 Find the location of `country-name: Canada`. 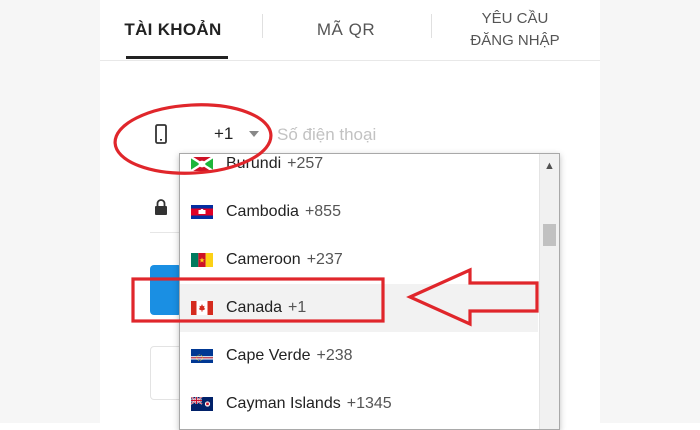

country-name: Canada is located at coordinates (254, 307).